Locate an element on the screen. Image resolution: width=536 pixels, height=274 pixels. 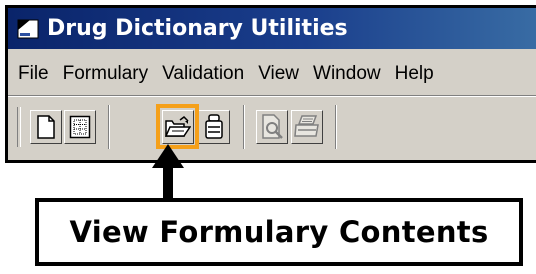
grid-document-icon is located at coordinates (80, 127).